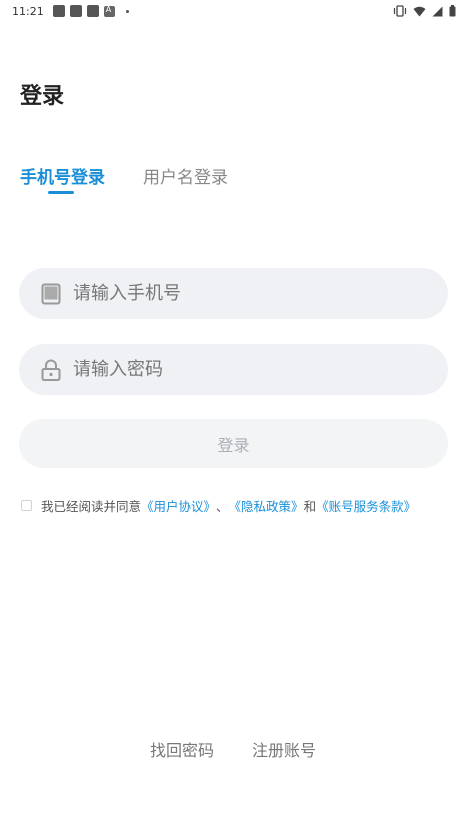  Describe the element at coordinates (109, 11) in the screenshot. I see `a-notification-icon` at that location.